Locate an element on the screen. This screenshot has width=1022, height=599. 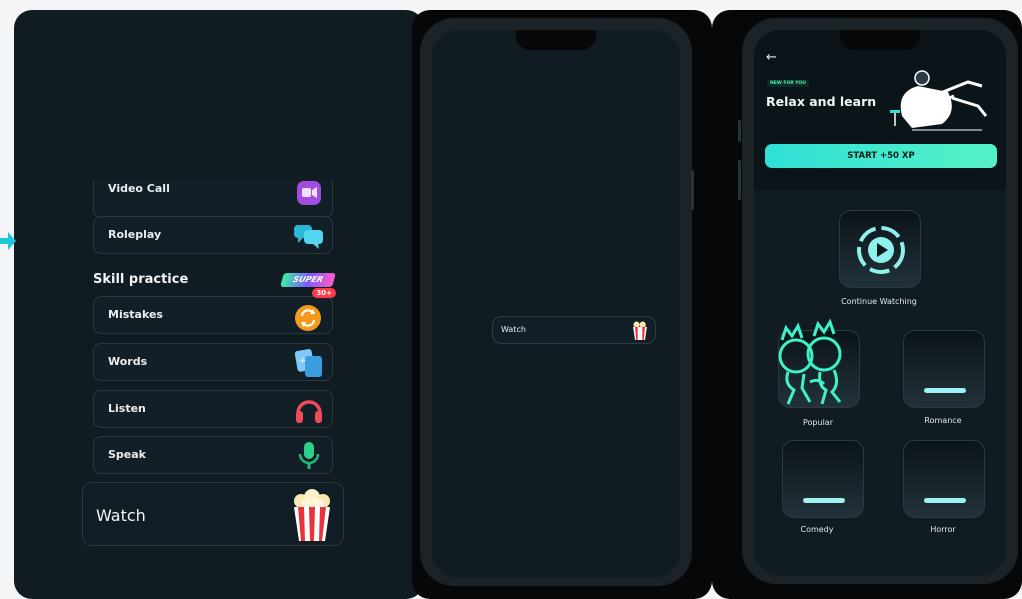
headphones-icon is located at coordinates (309, 411).